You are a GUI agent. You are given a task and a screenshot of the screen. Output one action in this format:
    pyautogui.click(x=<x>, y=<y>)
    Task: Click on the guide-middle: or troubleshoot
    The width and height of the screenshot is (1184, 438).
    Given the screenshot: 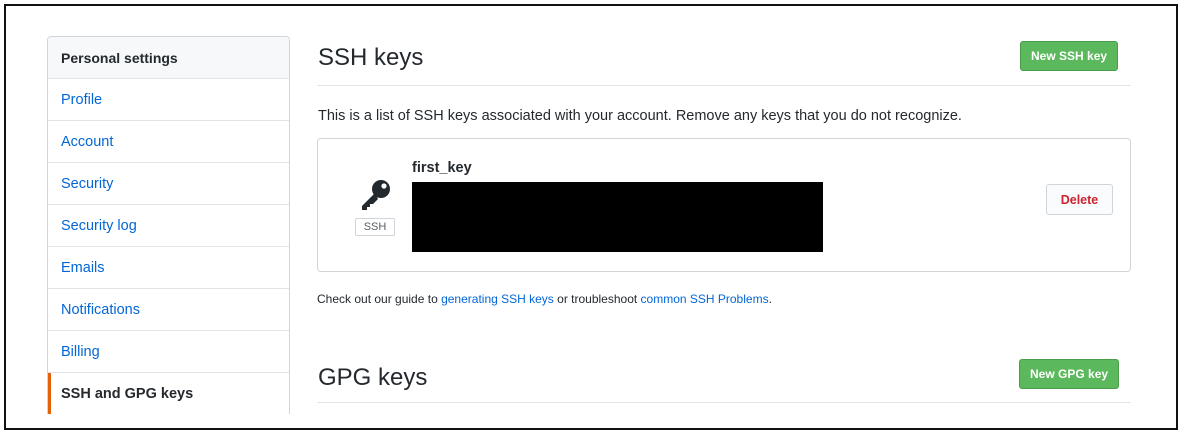 What is the action you would take?
    pyautogui.click(x=597, y=299)
    